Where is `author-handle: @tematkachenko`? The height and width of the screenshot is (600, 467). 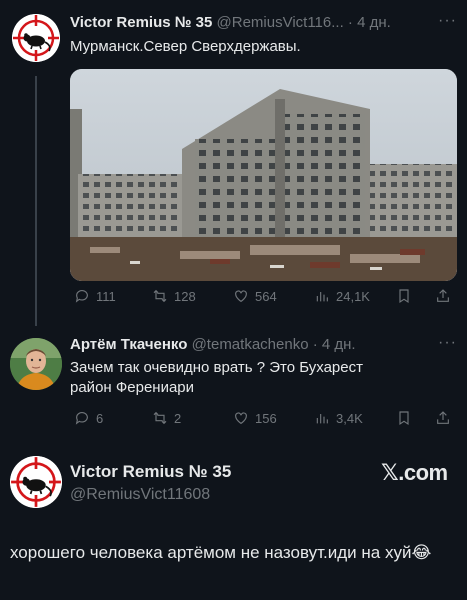
author-handle: @tematkachenko is located at coordinates (250, 344).